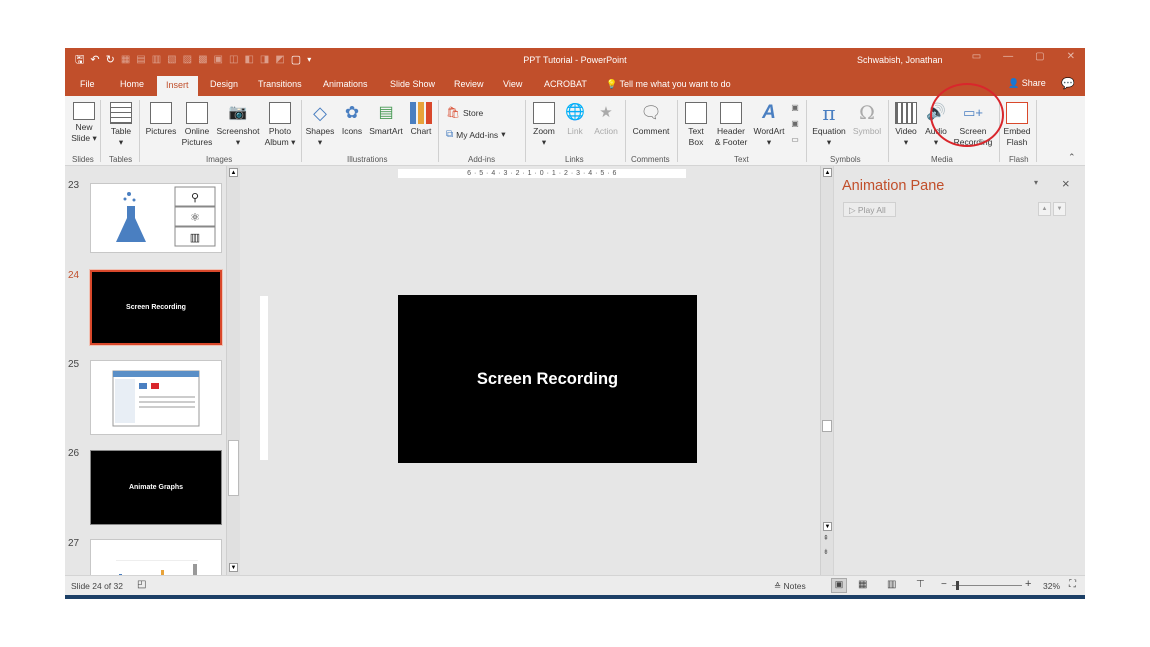 The image size is (1150, 647). What do you see at coordinates (166, 216) in the screenshot?
I see `science-icons-thumbnail: ⚲ ⚛ ▥` at bounding box center [166, 216].